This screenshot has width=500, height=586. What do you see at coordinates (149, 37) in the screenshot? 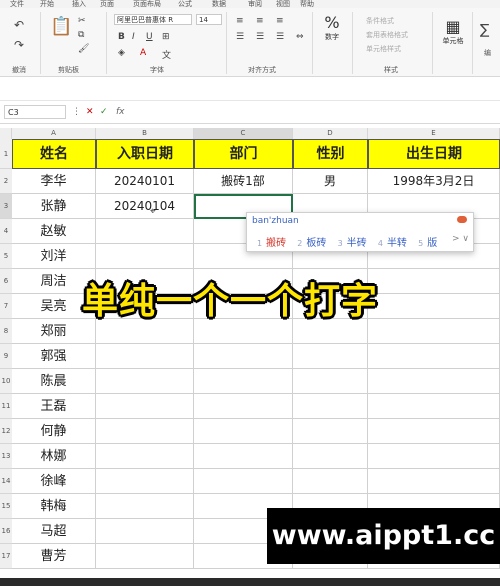
I see `underline-icon: U` at bounding box center [149, 37].